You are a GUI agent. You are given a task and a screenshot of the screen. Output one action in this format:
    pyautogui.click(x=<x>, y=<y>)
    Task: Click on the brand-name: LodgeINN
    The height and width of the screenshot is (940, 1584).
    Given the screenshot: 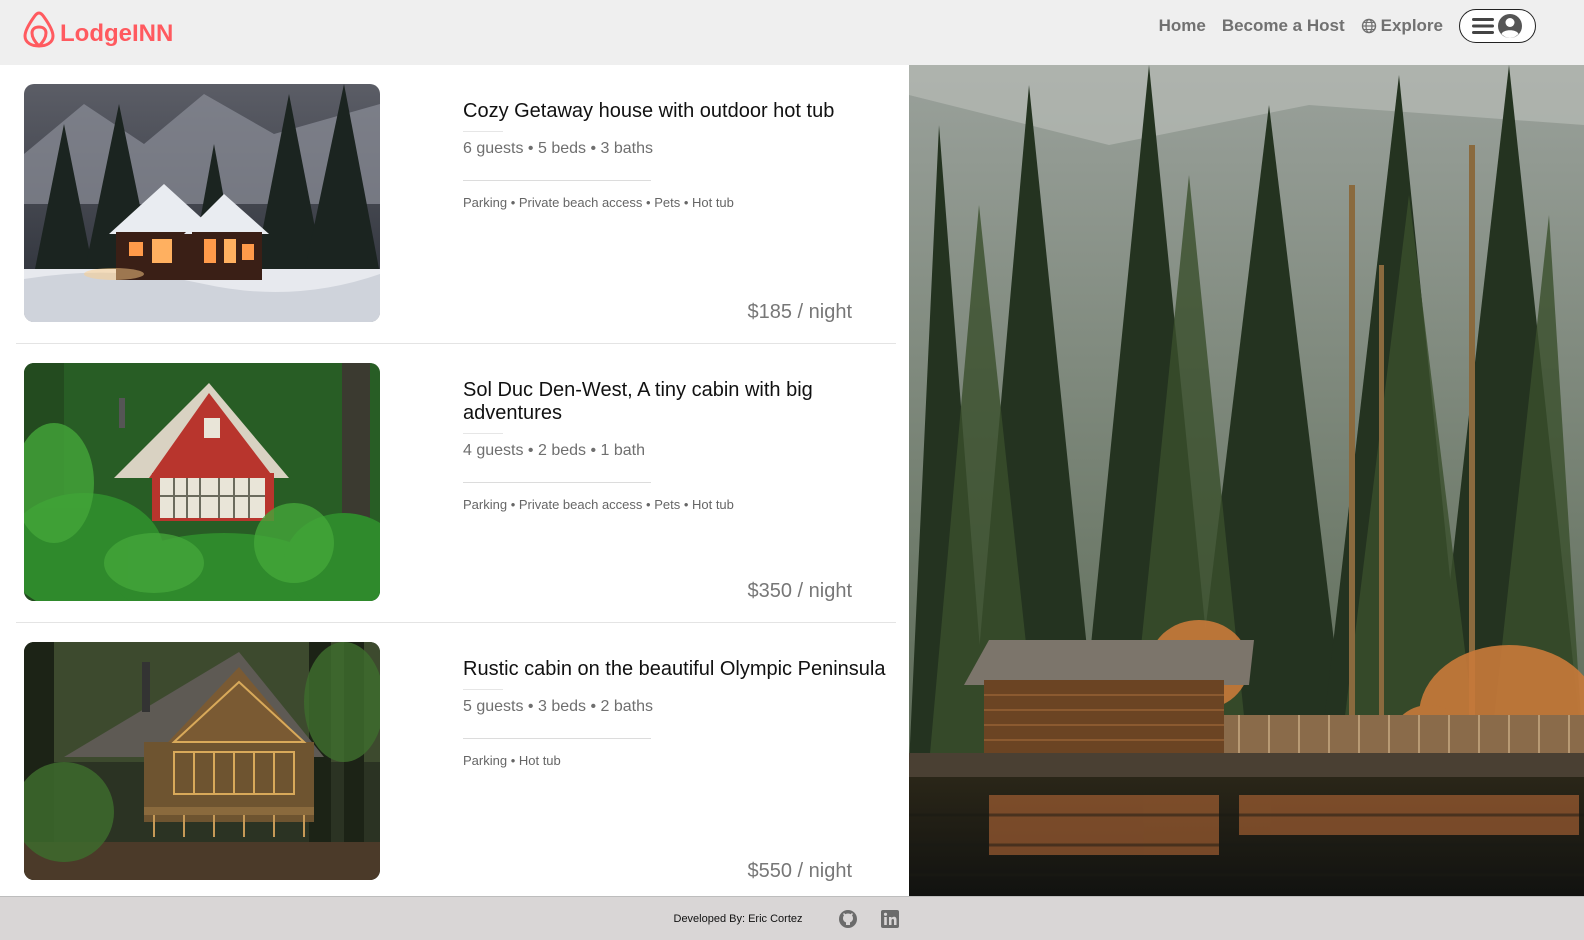 What is the action you would take?
    pyautogui.click(x=117, y=33)
    